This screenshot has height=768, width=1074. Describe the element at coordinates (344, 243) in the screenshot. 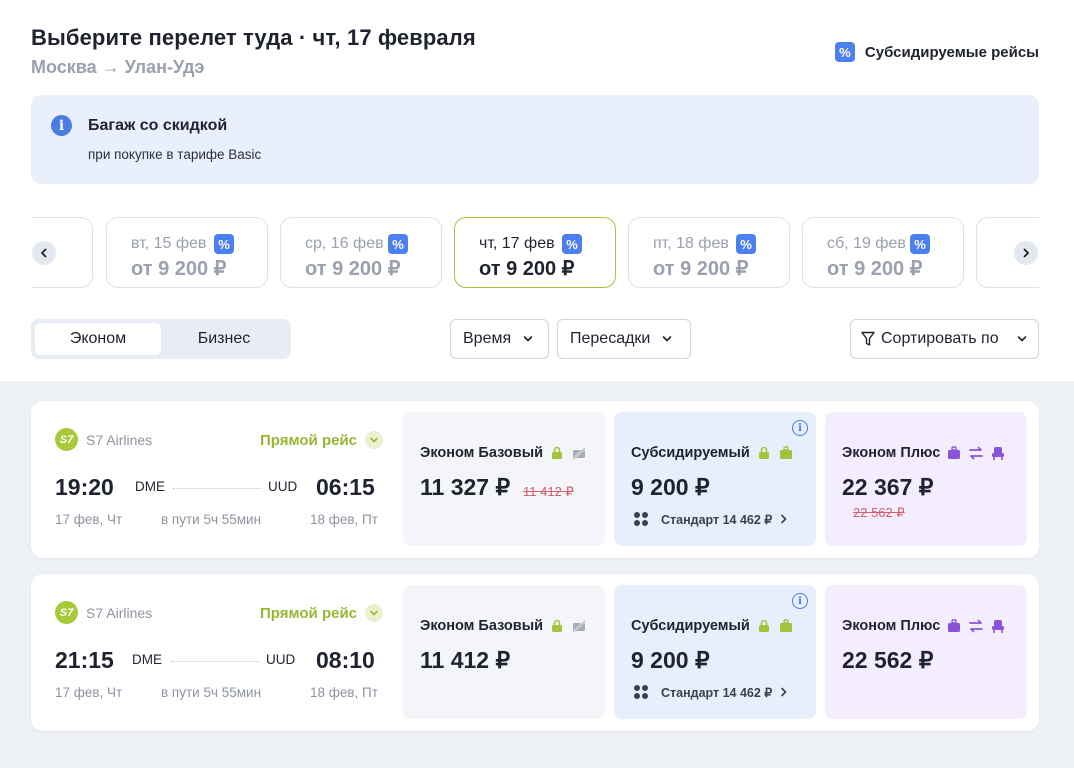

I see `date-label: ср, 16 фев` at that location.